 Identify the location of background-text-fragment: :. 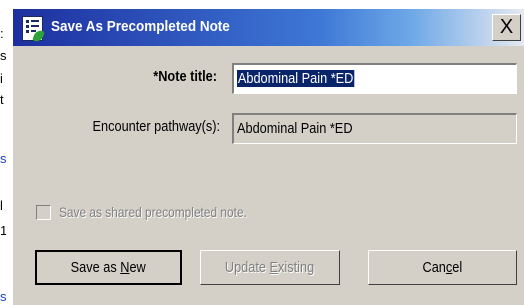
(2, 34).